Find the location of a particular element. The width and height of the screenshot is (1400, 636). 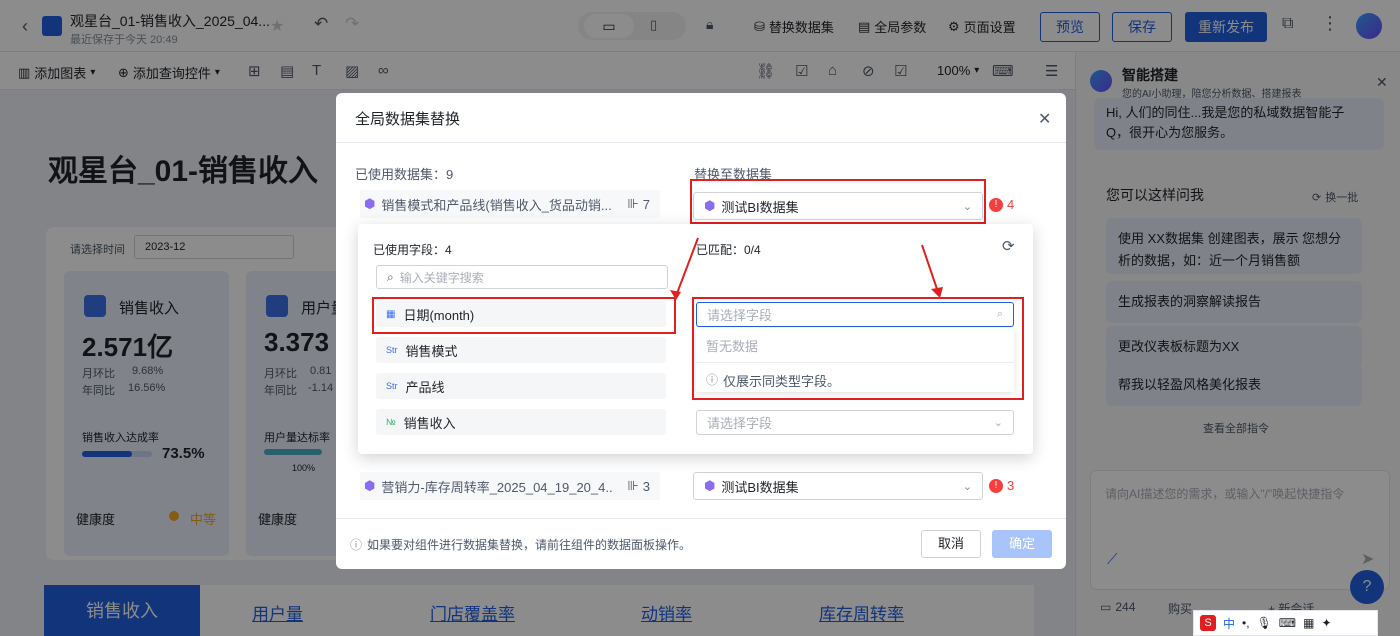

footer-note: 如果要对组件进行数据集替换，请前往组件的数据面板操作。 is located at coordinates (529, 545).